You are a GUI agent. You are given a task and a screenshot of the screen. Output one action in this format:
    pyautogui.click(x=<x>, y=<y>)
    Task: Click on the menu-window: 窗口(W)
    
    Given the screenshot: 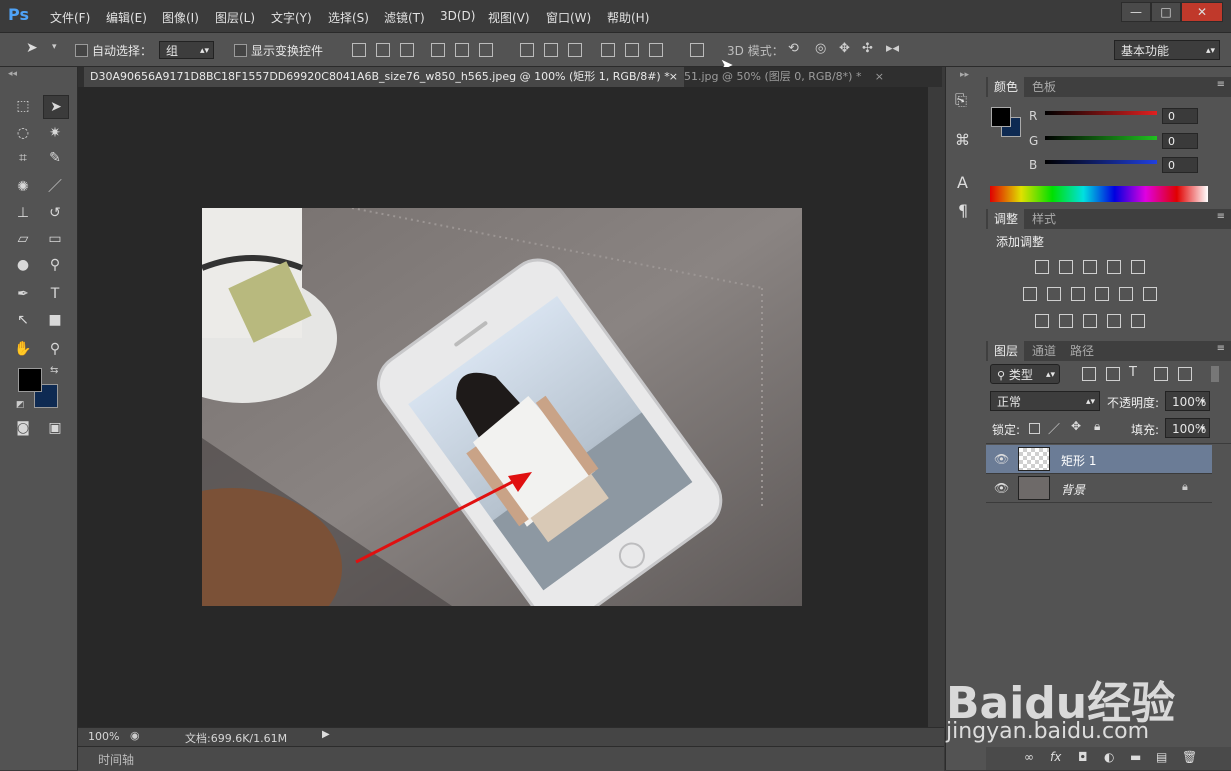 What is the action you would take?
    pyautogui.click(x=568, y=17)
    